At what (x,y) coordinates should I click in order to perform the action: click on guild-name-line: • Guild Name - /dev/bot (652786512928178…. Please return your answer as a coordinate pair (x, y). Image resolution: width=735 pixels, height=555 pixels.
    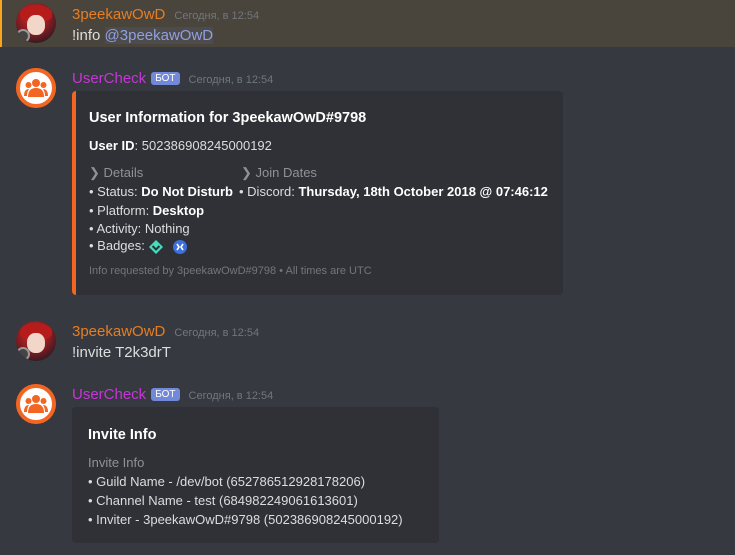
    Looking at the image, I should click on (227, 481).